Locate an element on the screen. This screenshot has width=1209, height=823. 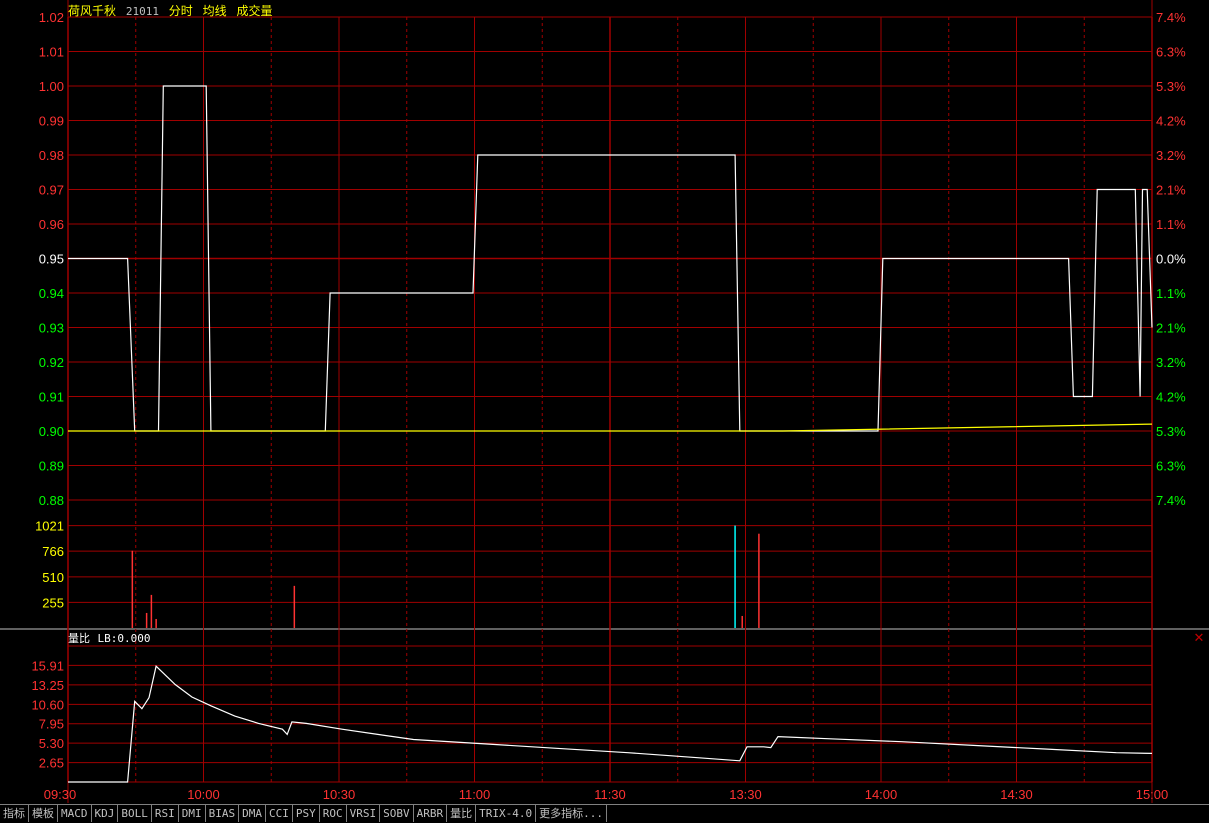
volume-tick-label: 510 is located at coordinates (53, 577).